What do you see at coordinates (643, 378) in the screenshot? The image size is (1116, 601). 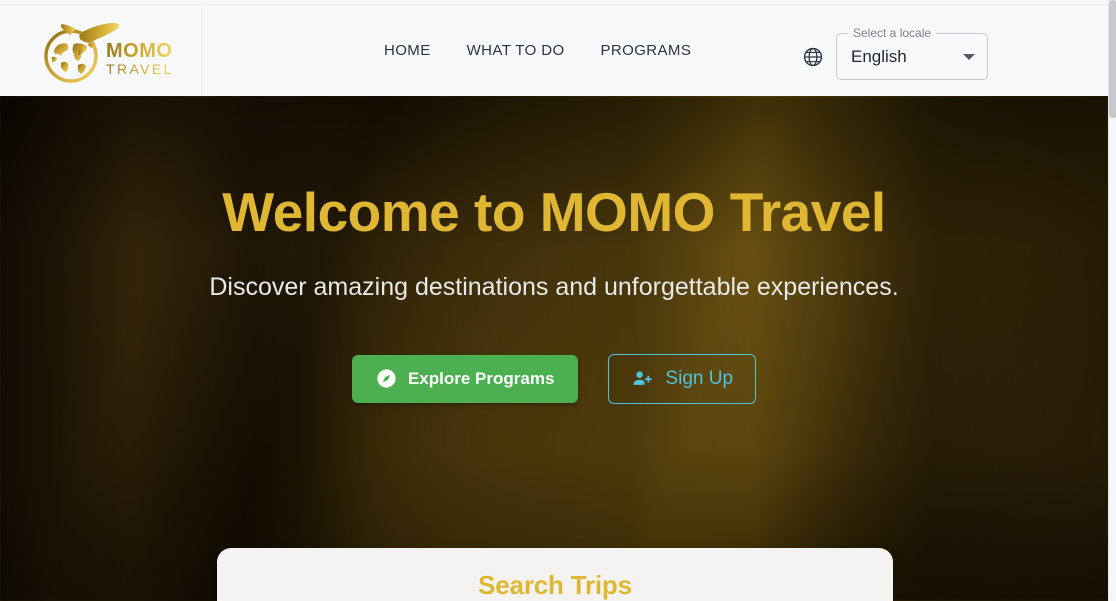 I see `person-add-icon` at bounding box center [643, 378].